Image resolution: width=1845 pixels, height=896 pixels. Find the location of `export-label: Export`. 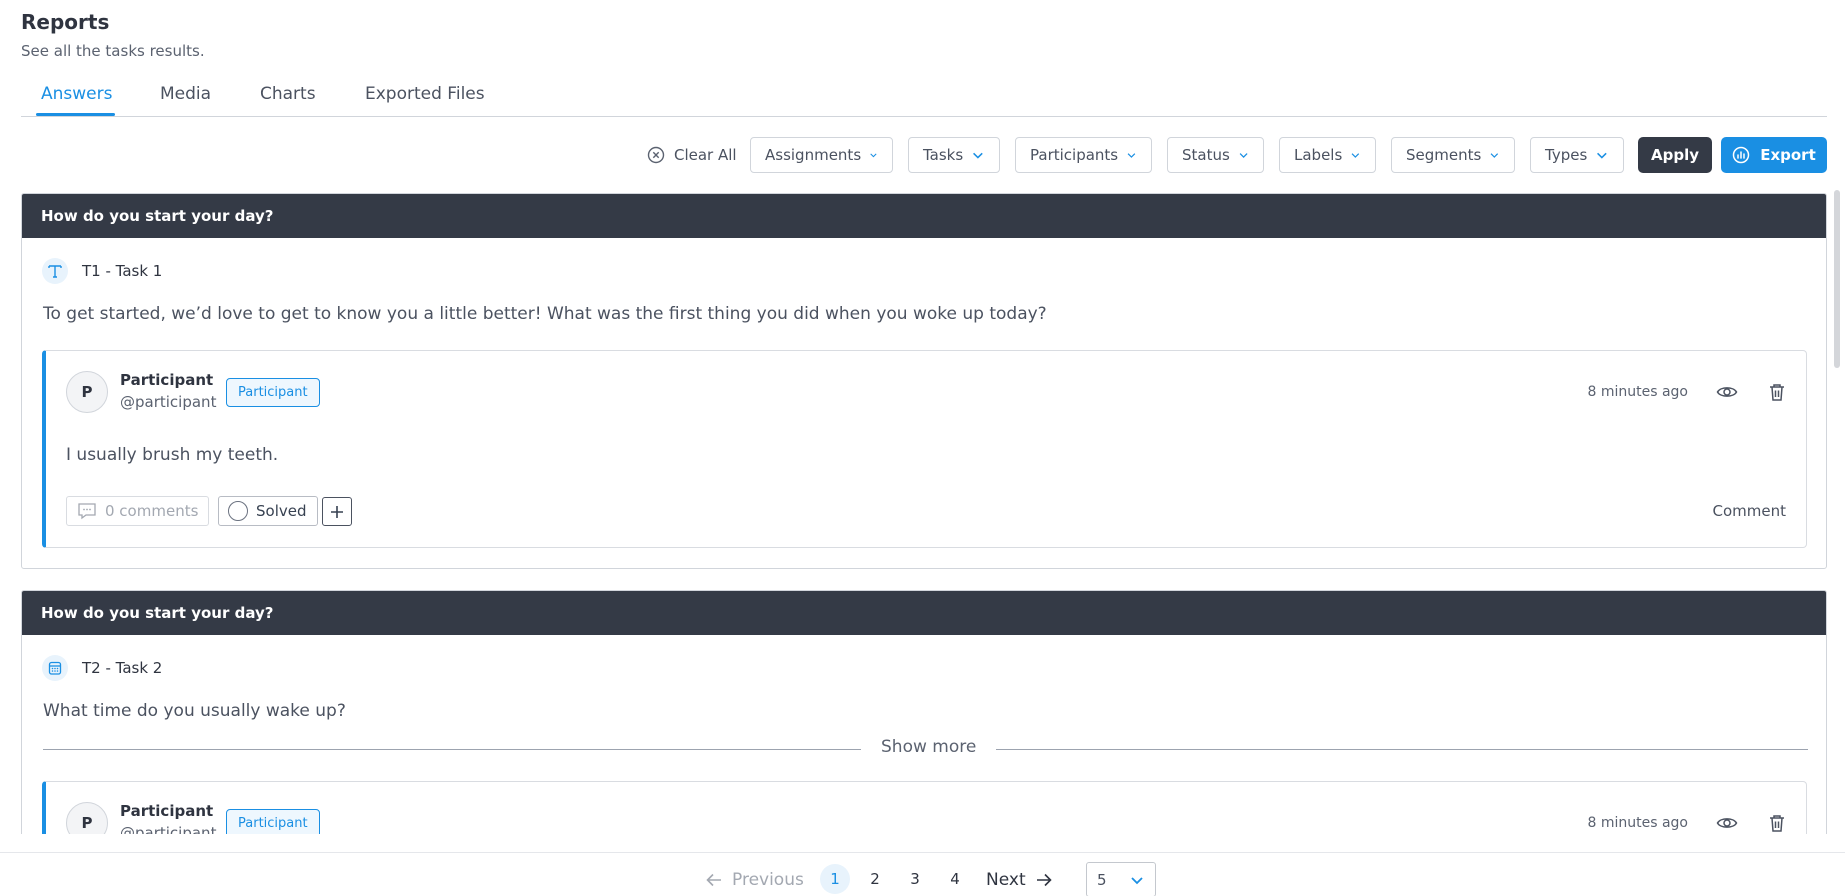

export-label: Export is located at coordinates (1788, 155).